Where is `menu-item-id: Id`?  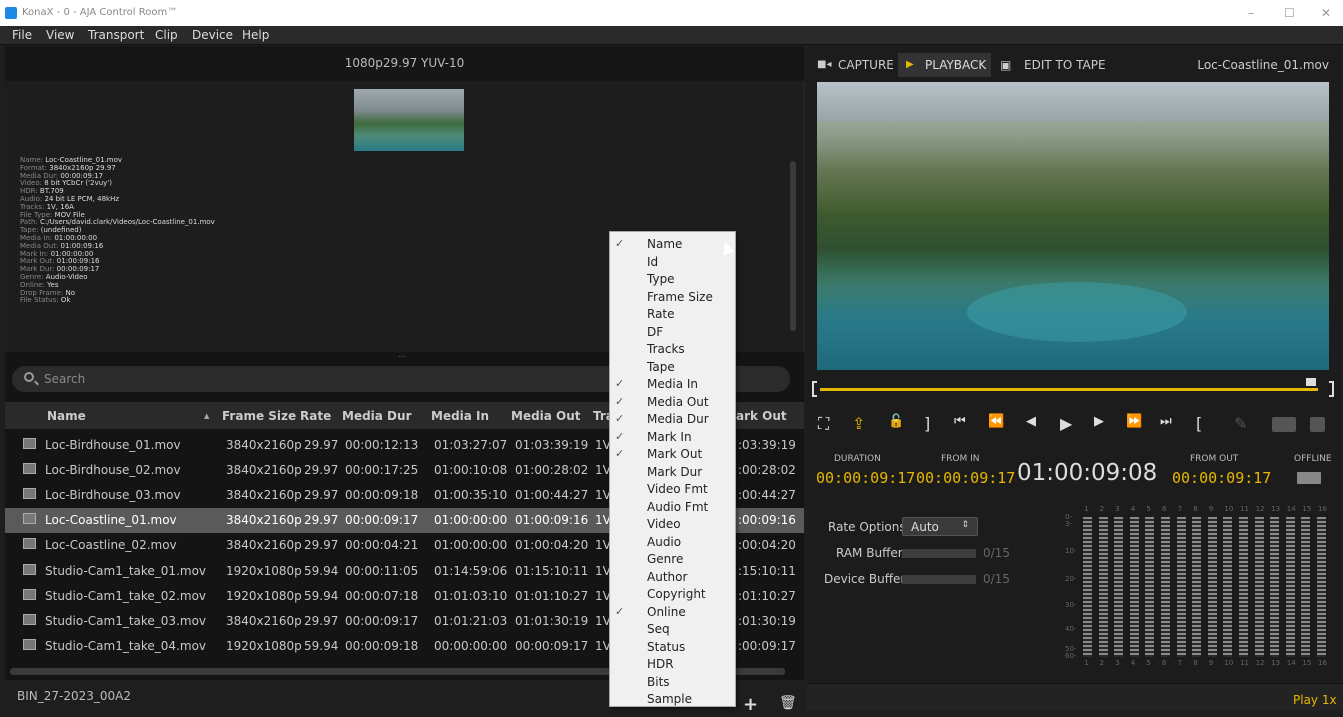 menu-item-id: Id is located at coordinates (652, 262).